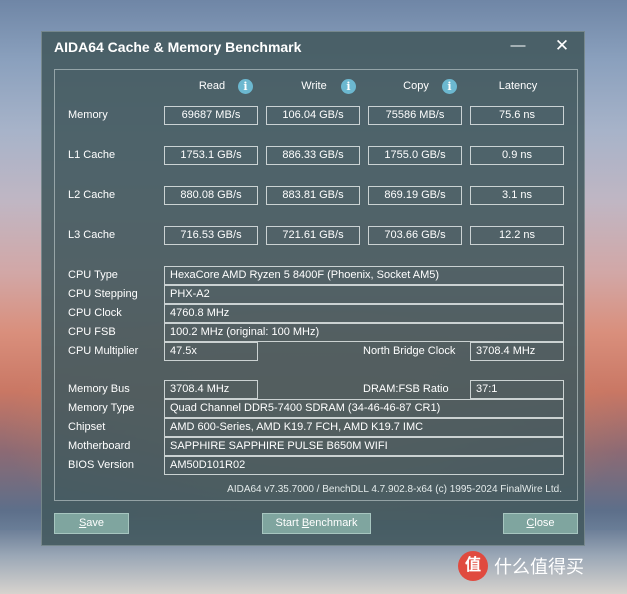 Image resolution: width=627 pixels, height=594 pixels. What do you see at coordinates (99, 446) in the screenshot?
I see `motherboard-label: Motherboard` at bounding box center [99, 446].